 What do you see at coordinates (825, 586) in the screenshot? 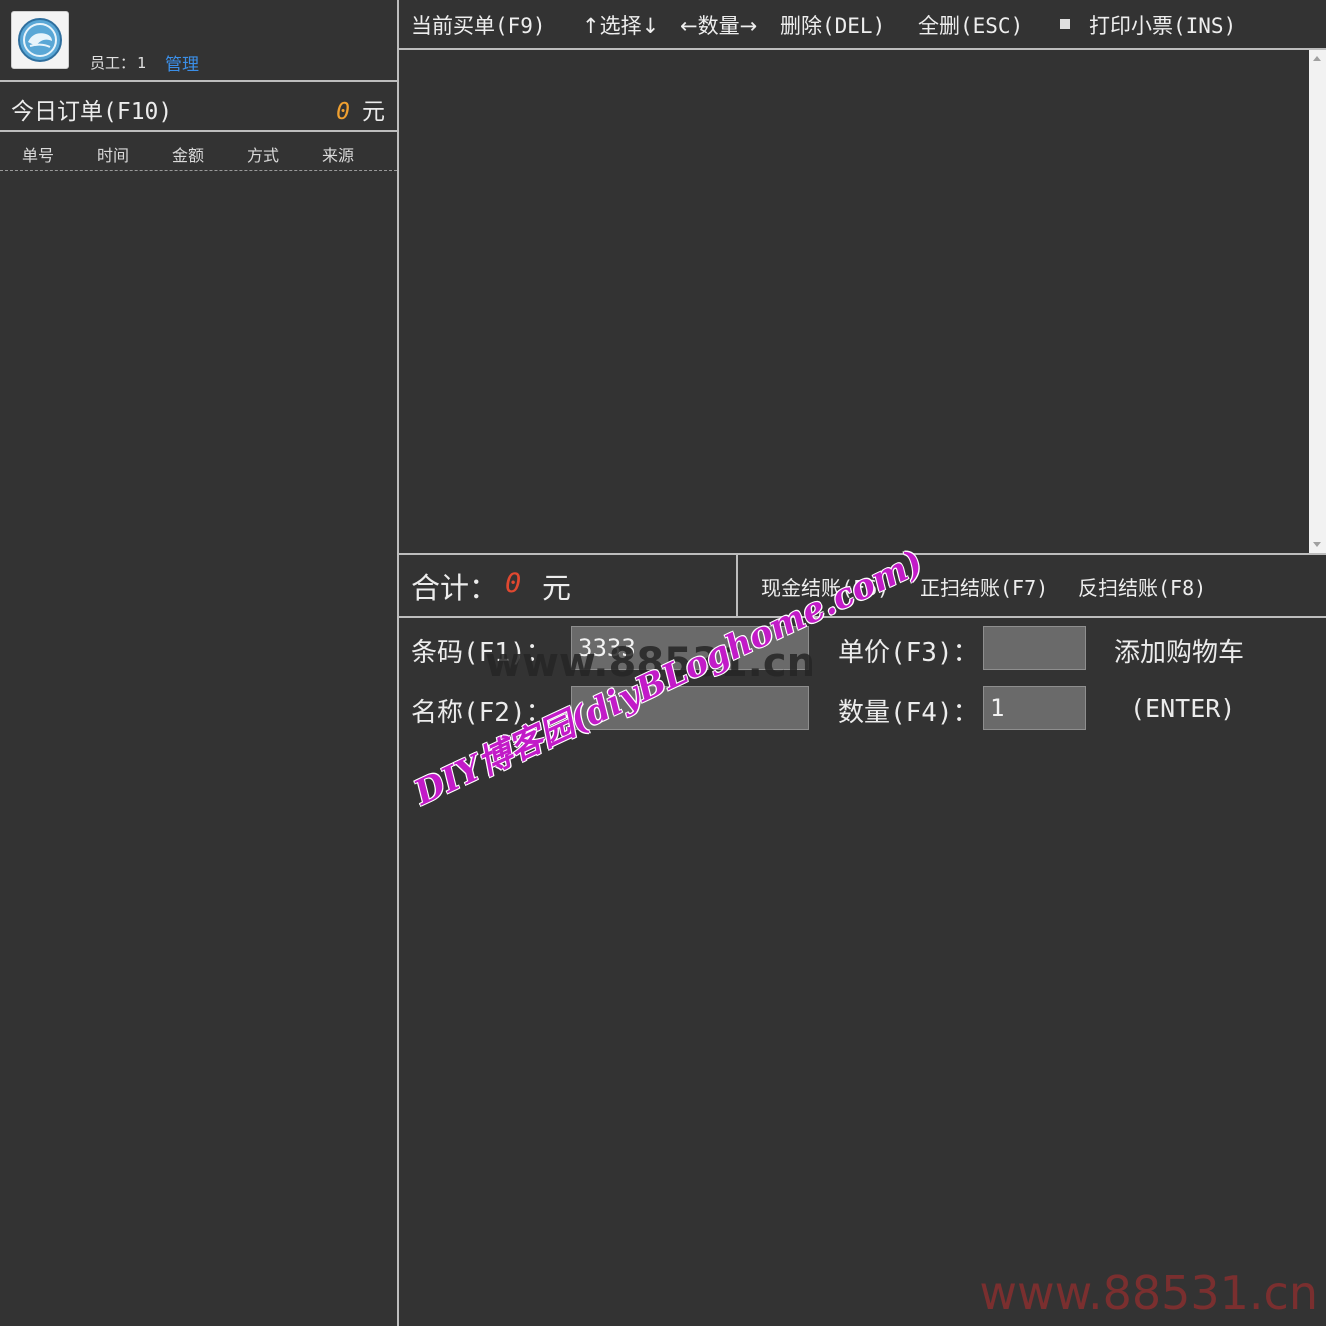
I see `cash-checkout-button: 现金结账(F6)` at bounding box center [825, 586].